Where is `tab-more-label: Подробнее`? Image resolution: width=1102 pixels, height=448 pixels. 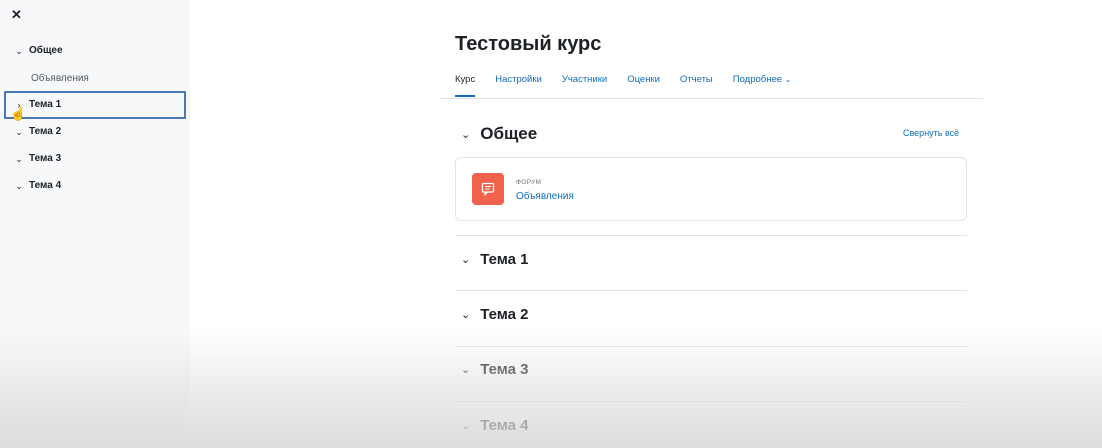 tab-more-label: Подробнее is located at coordinates (757, 79).